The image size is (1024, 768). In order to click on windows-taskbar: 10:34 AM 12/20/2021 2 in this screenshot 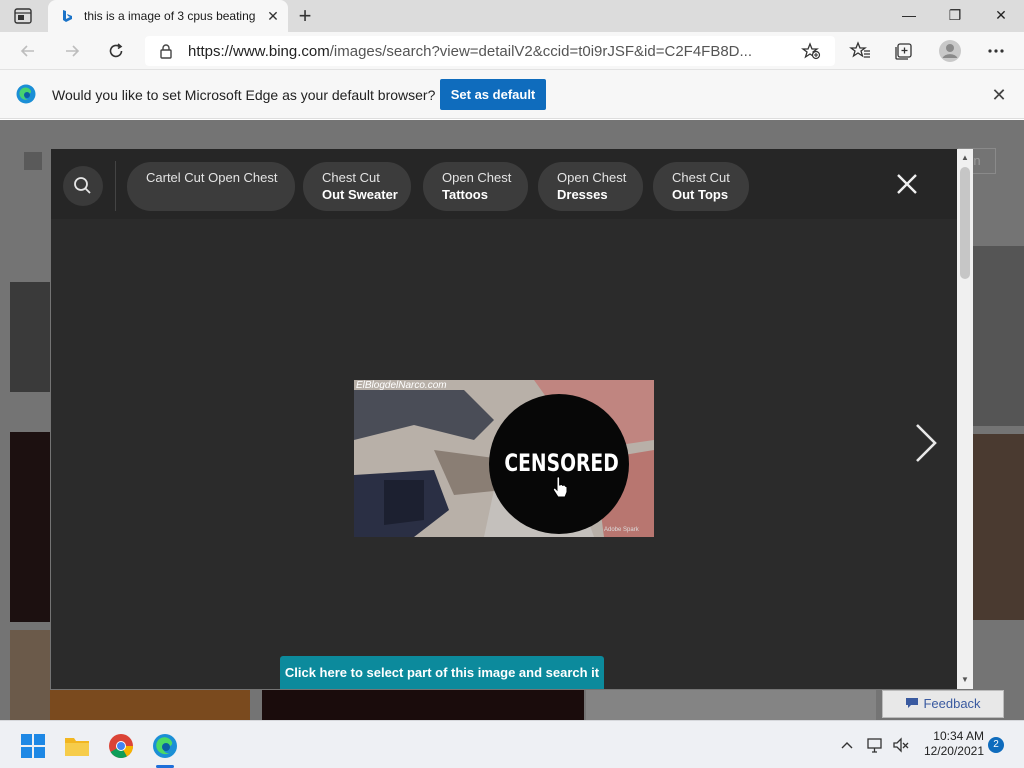, I will do `click(512, 744)`.